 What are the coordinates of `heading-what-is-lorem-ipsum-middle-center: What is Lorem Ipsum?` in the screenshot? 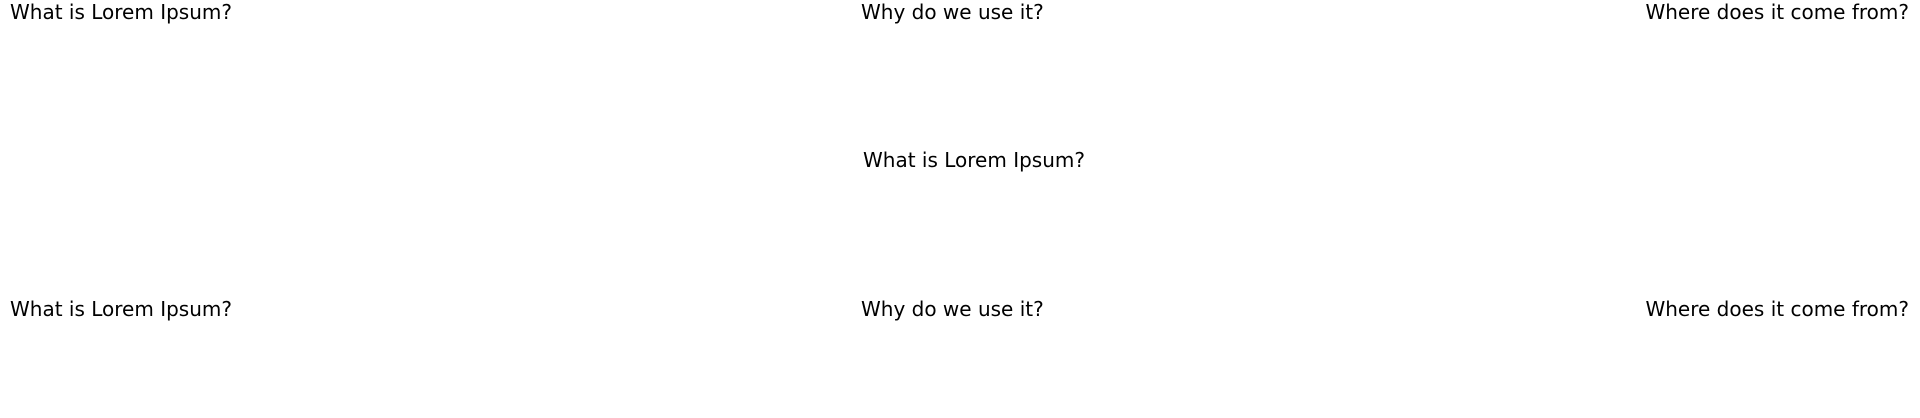 It's located at (974, 160).